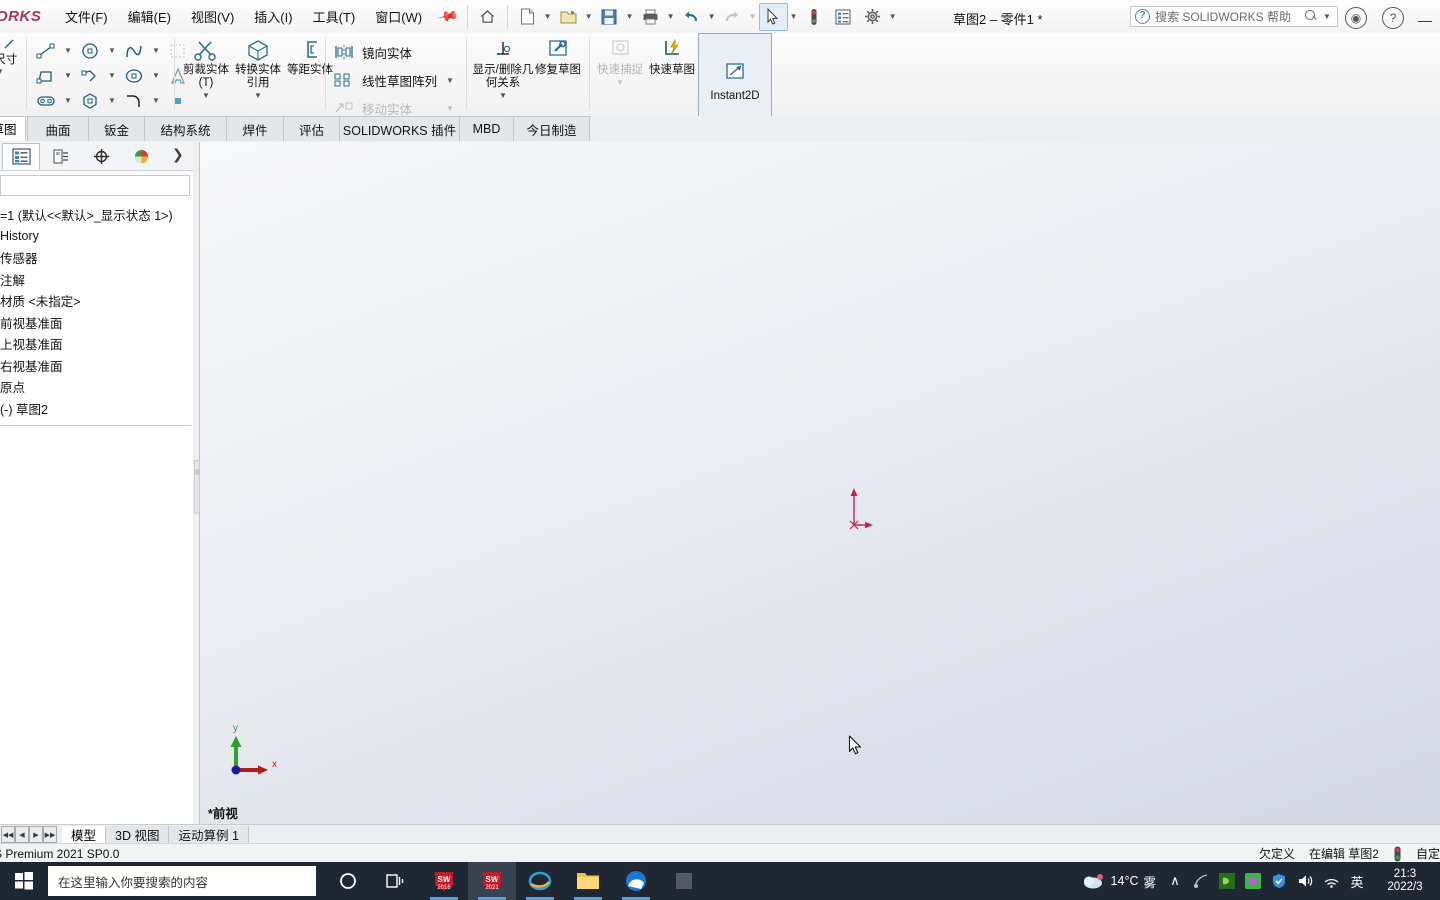 The height and width of the screenshot is (900, 1440). What do you see at coordinates (843, 17) in the screenshot?
I see `options-list-icon` at bounding box center [843, 17].